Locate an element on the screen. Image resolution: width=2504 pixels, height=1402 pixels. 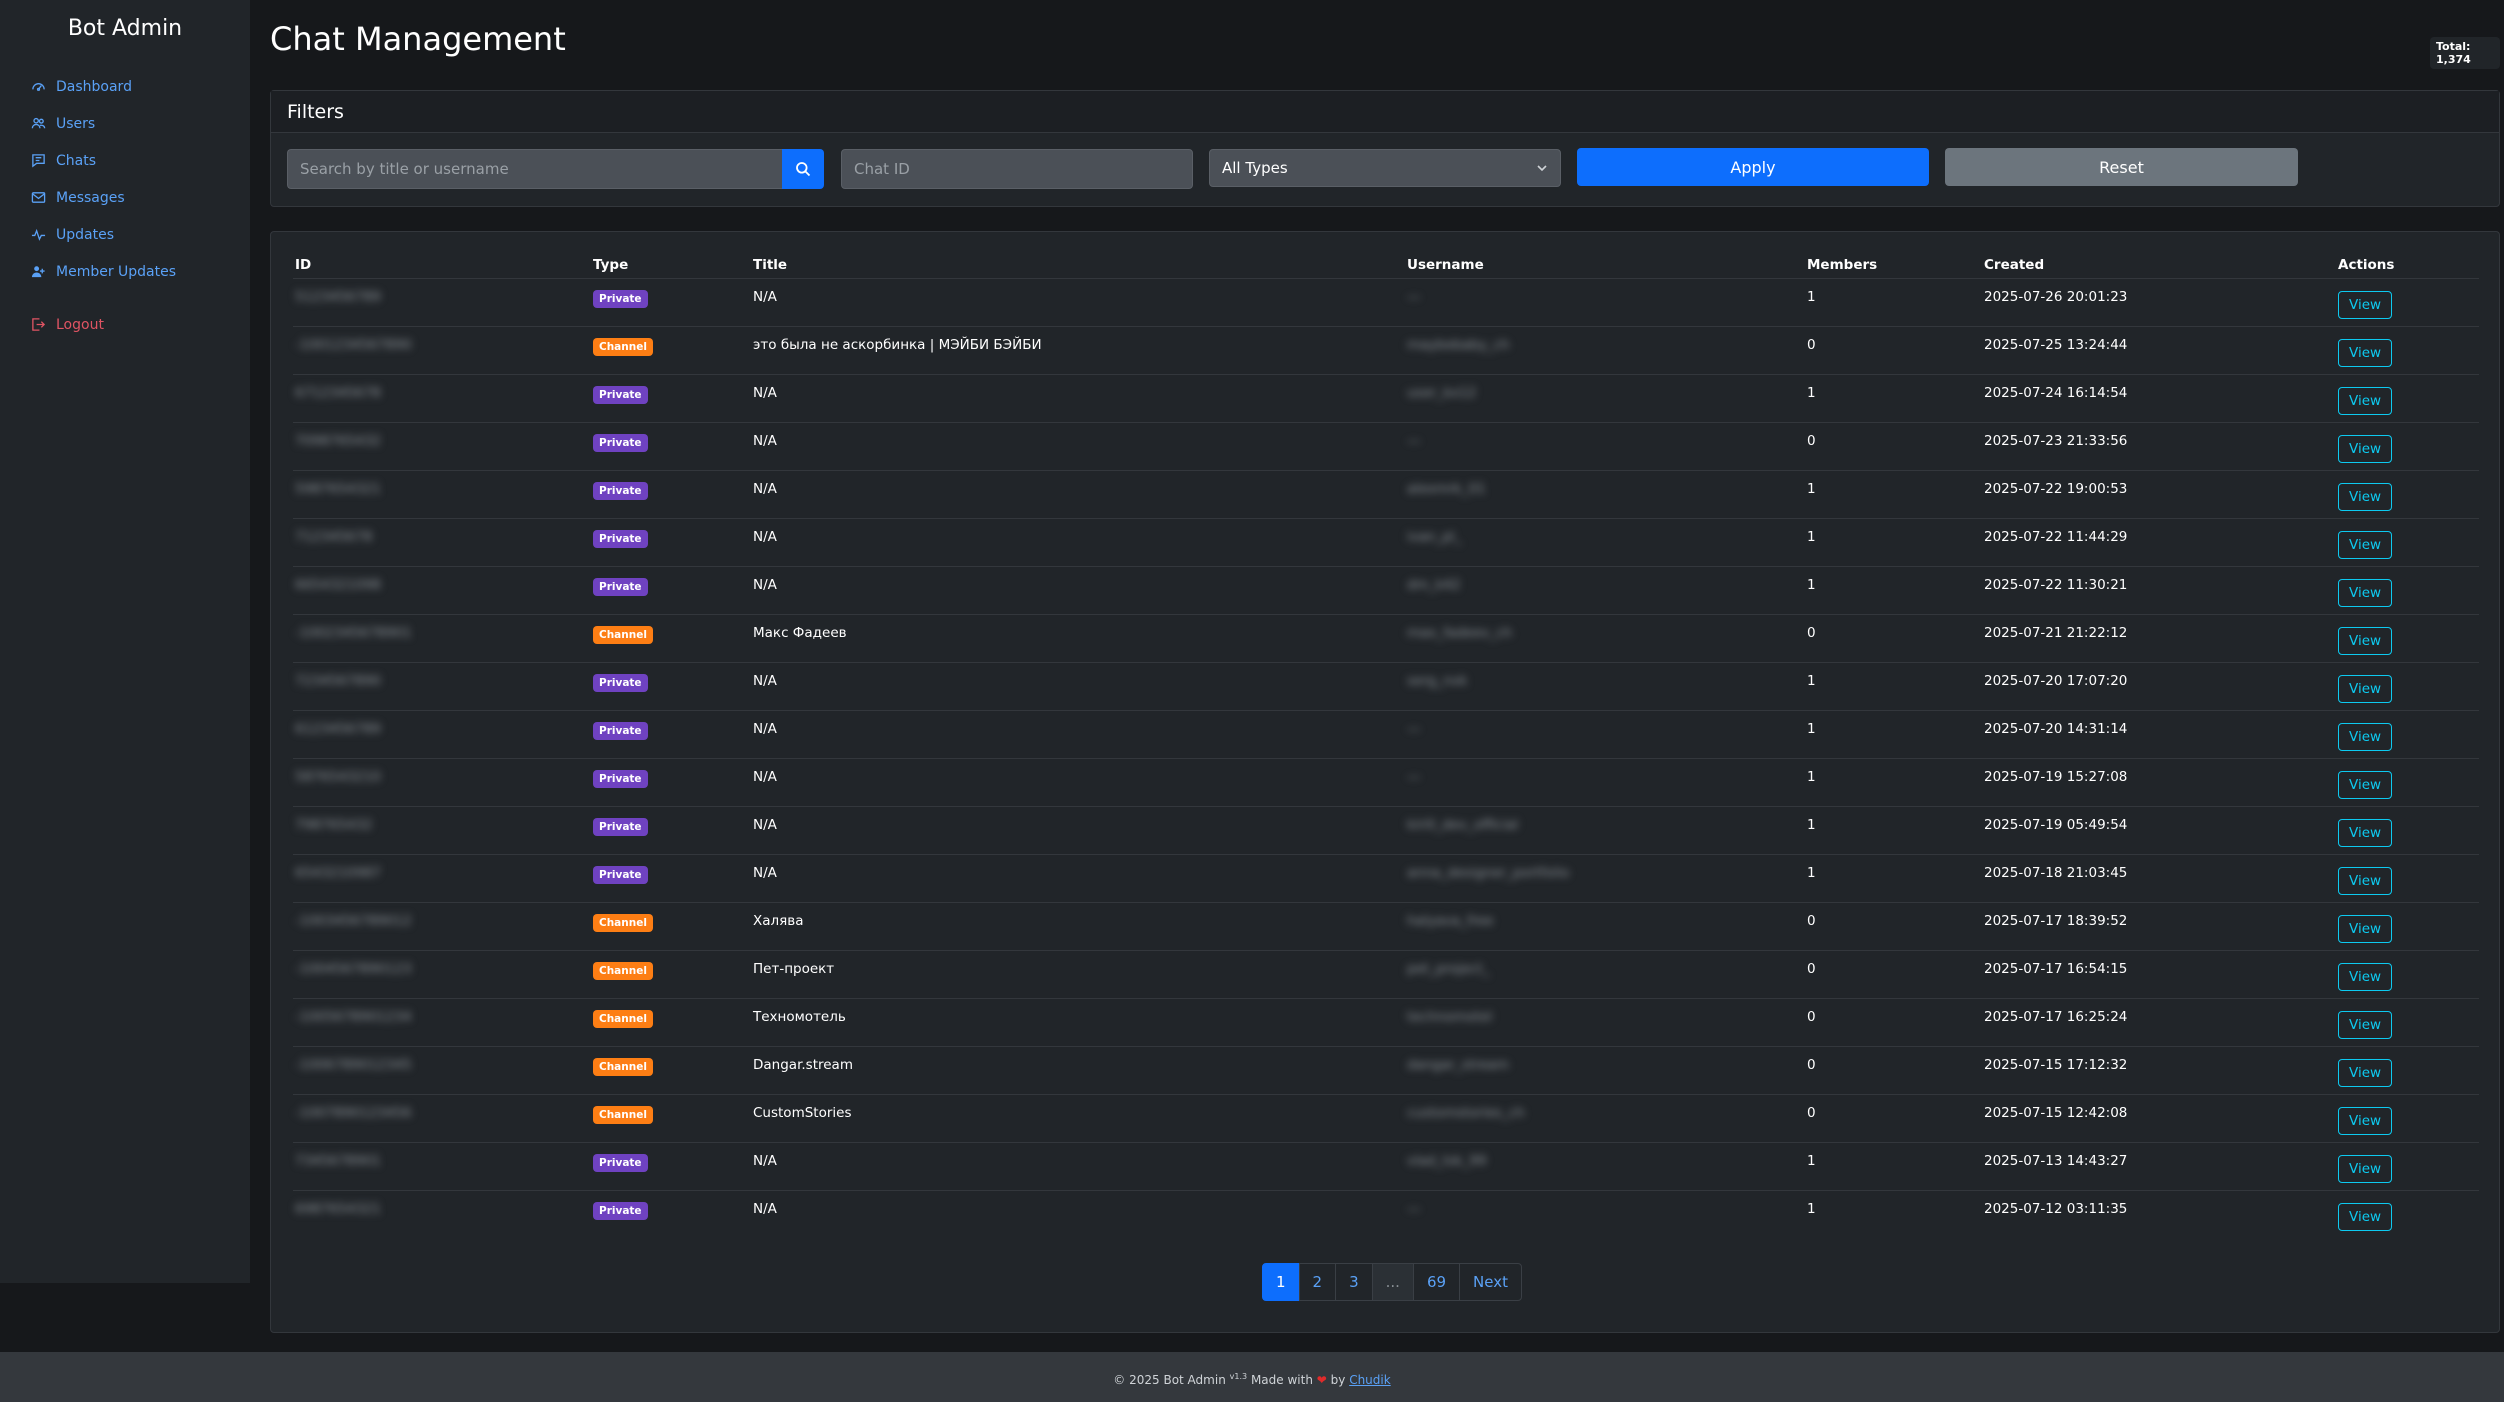
cell-username: halyava_free is located at coordinates (1605, 925).